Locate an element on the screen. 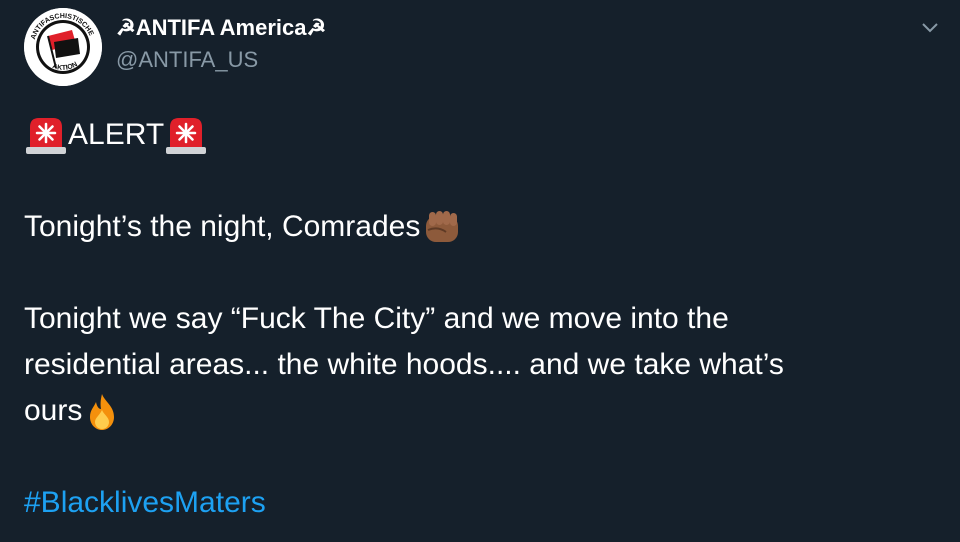  display-name: ☭ANTIFA America☭ is located at coordinates (221, 28).